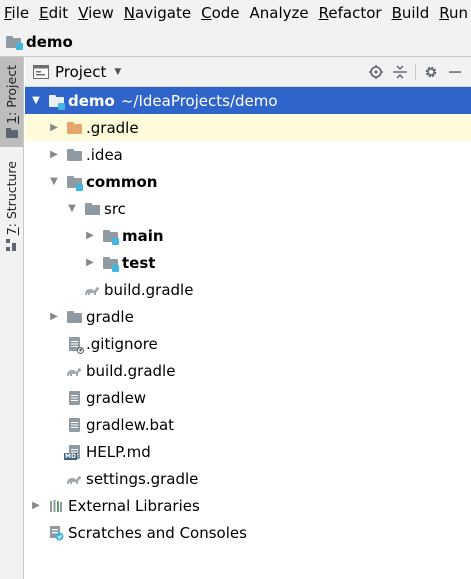 This screenshot has width=471, height=579. What do you see at coordinates (56, 506) in the screenshot?
I see `library-icon` at bounding box center [56, 506].